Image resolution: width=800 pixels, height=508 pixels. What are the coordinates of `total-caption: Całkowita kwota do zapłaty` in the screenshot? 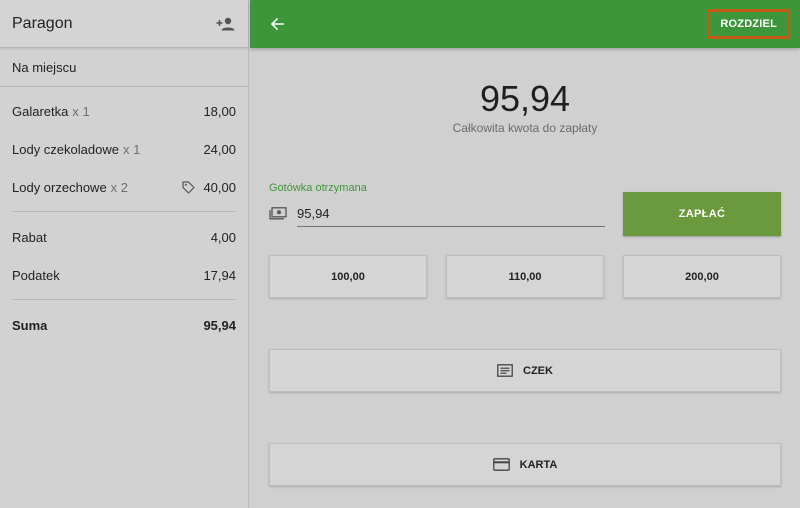 It's located at (525, 128).